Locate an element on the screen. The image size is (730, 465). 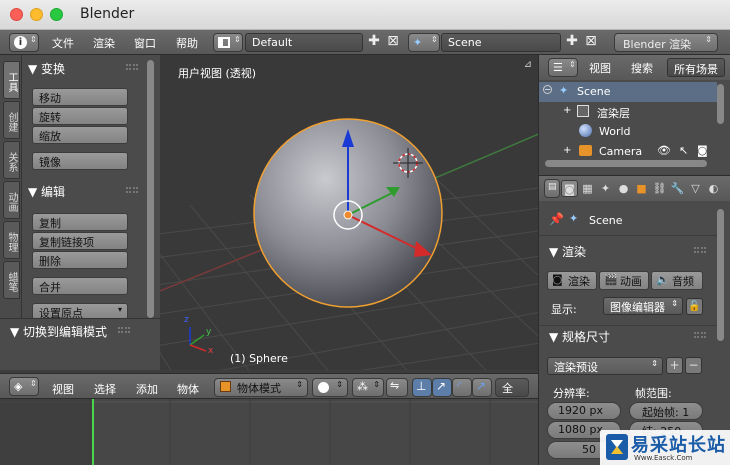
delete-button: 删除 is located at coordinates (80, 260).